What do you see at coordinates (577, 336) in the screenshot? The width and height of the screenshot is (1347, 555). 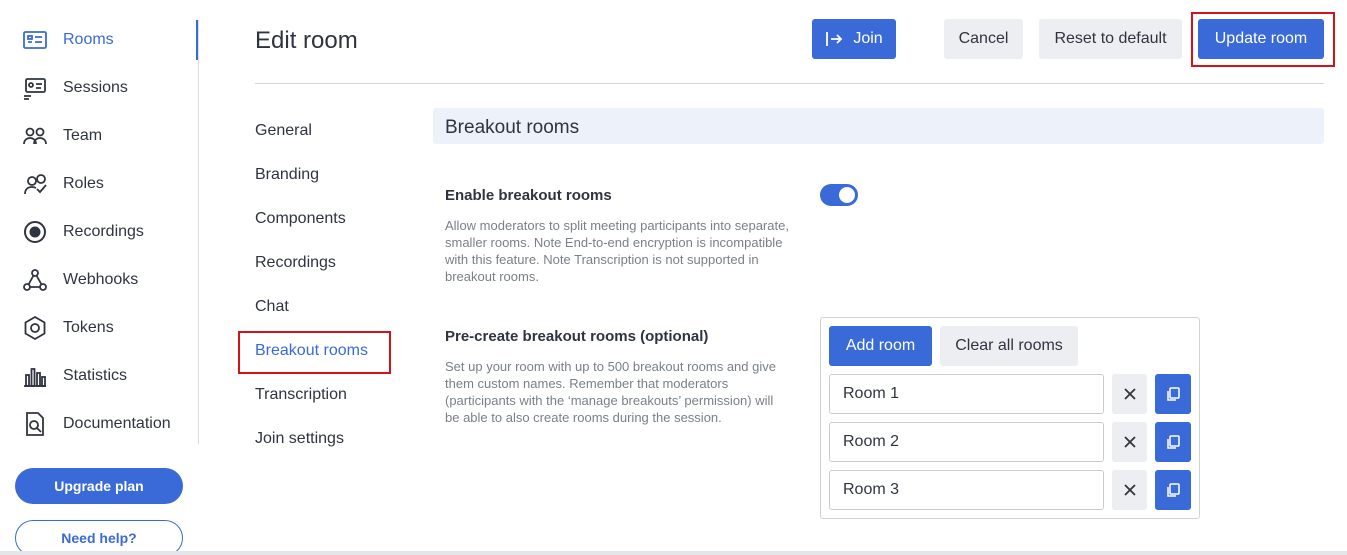 I see `precreate-breakout-label: Pre-create breakout rooms (optional)` at bounding box center [577, 336].